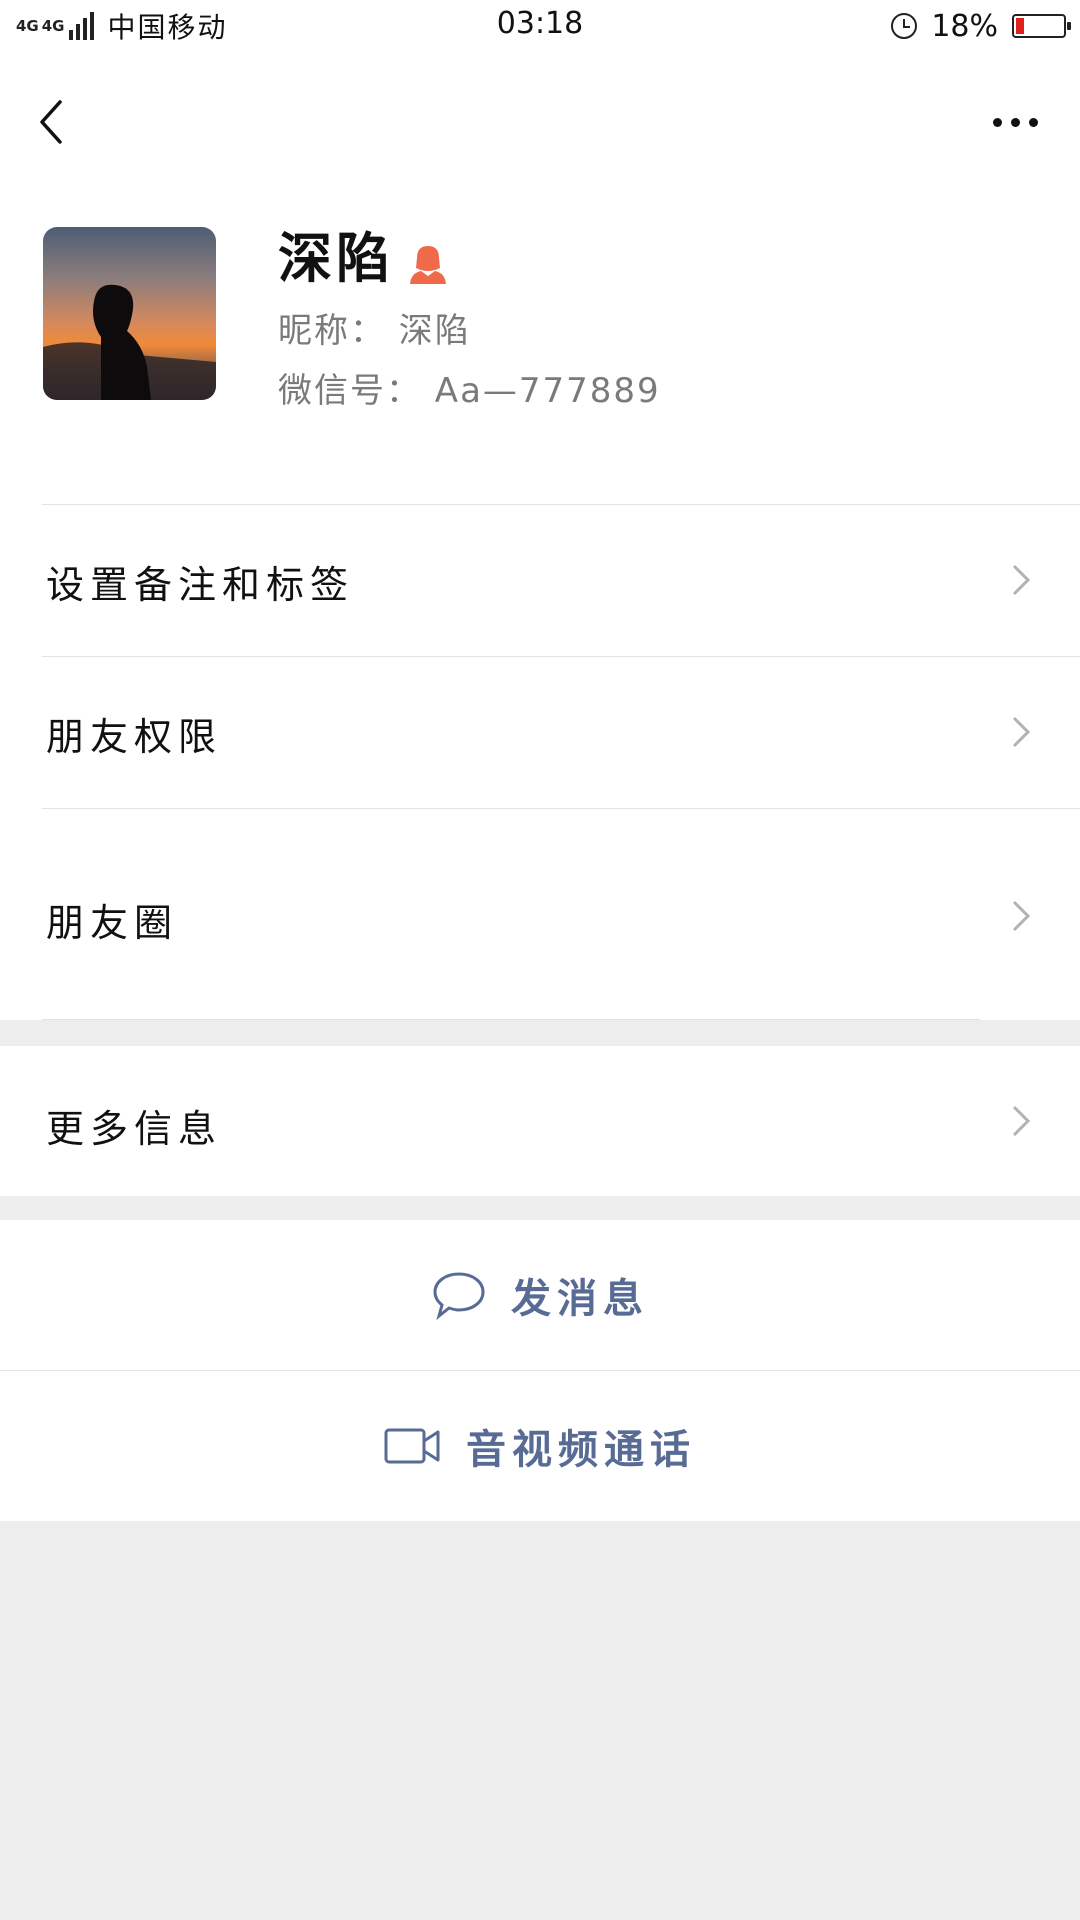  I want to click on avatar-silhouette, so click(129, 342).